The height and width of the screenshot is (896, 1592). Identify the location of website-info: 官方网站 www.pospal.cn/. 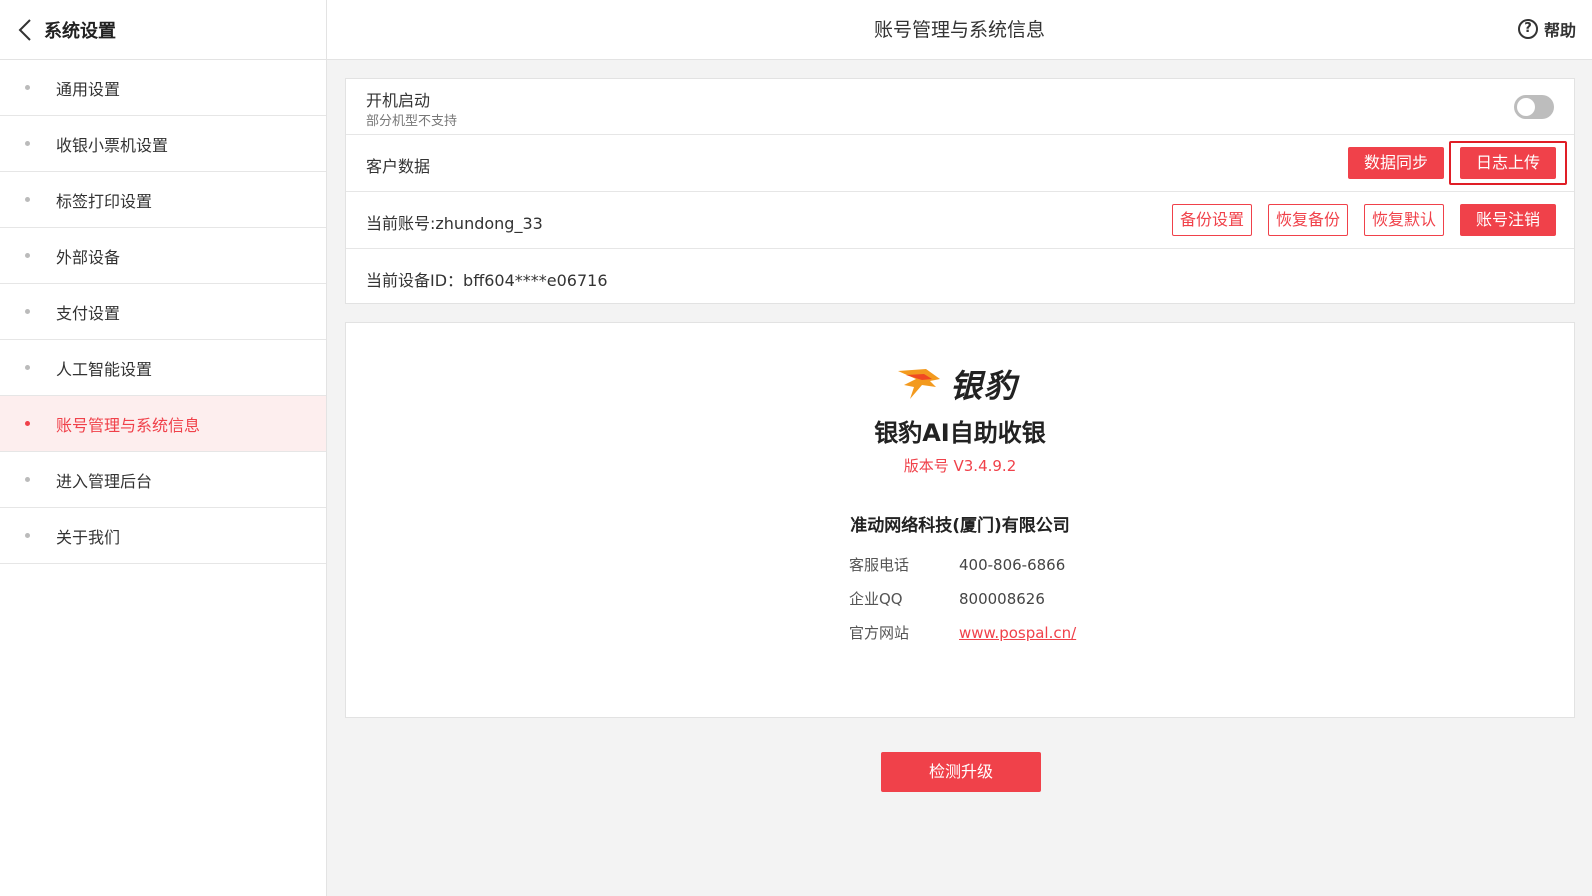
(962, 632).